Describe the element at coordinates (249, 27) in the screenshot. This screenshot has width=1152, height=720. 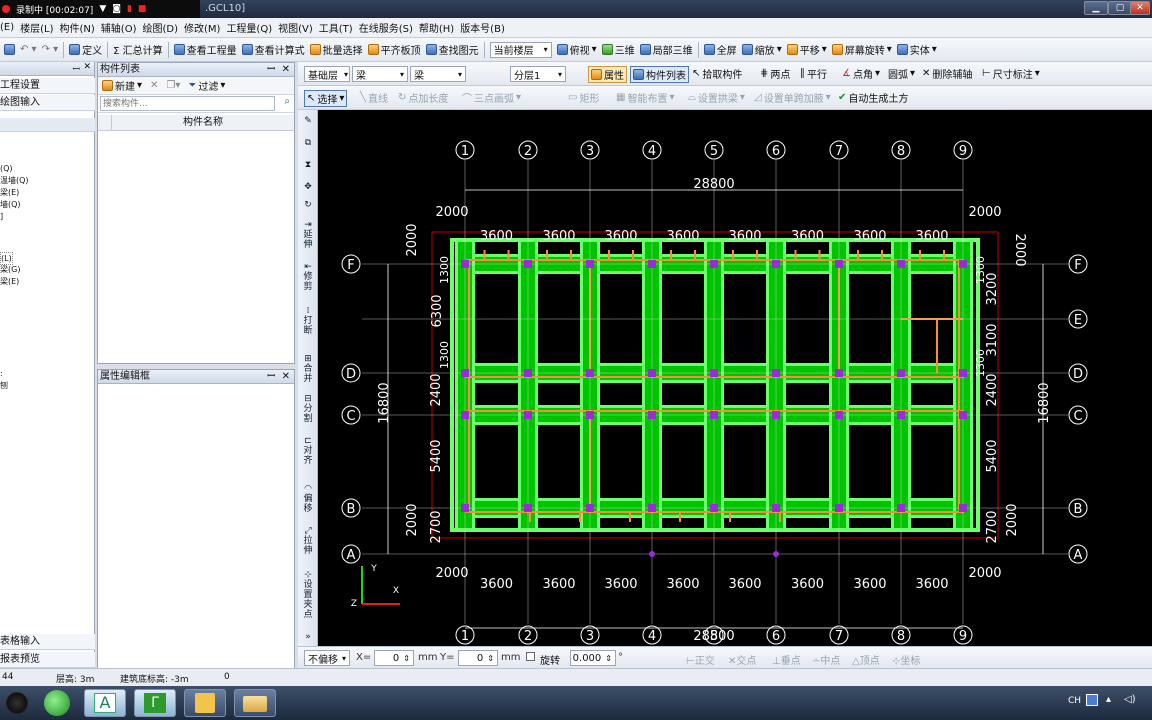
I see `menu-item-quantity: 工程量(Q)` at that location.